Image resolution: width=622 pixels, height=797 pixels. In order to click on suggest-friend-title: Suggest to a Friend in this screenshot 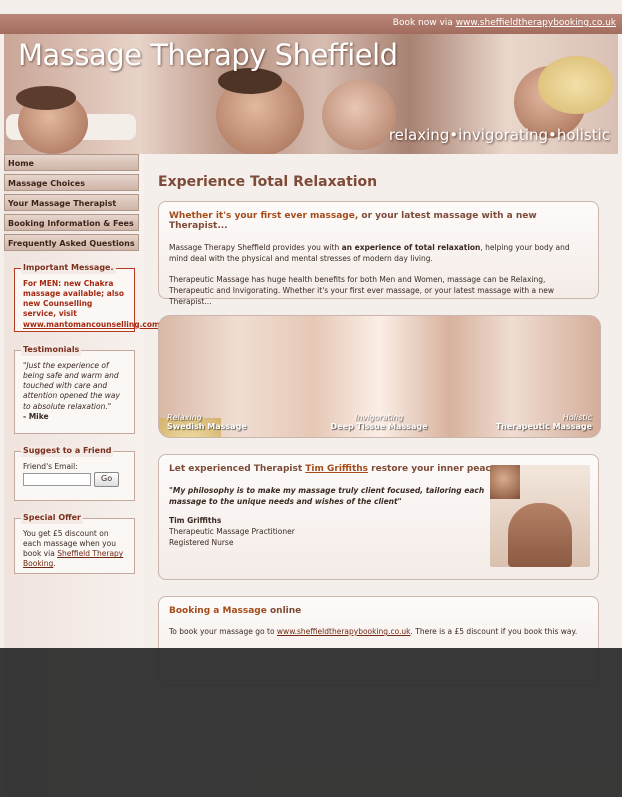, I will do `click(67, 451)`.